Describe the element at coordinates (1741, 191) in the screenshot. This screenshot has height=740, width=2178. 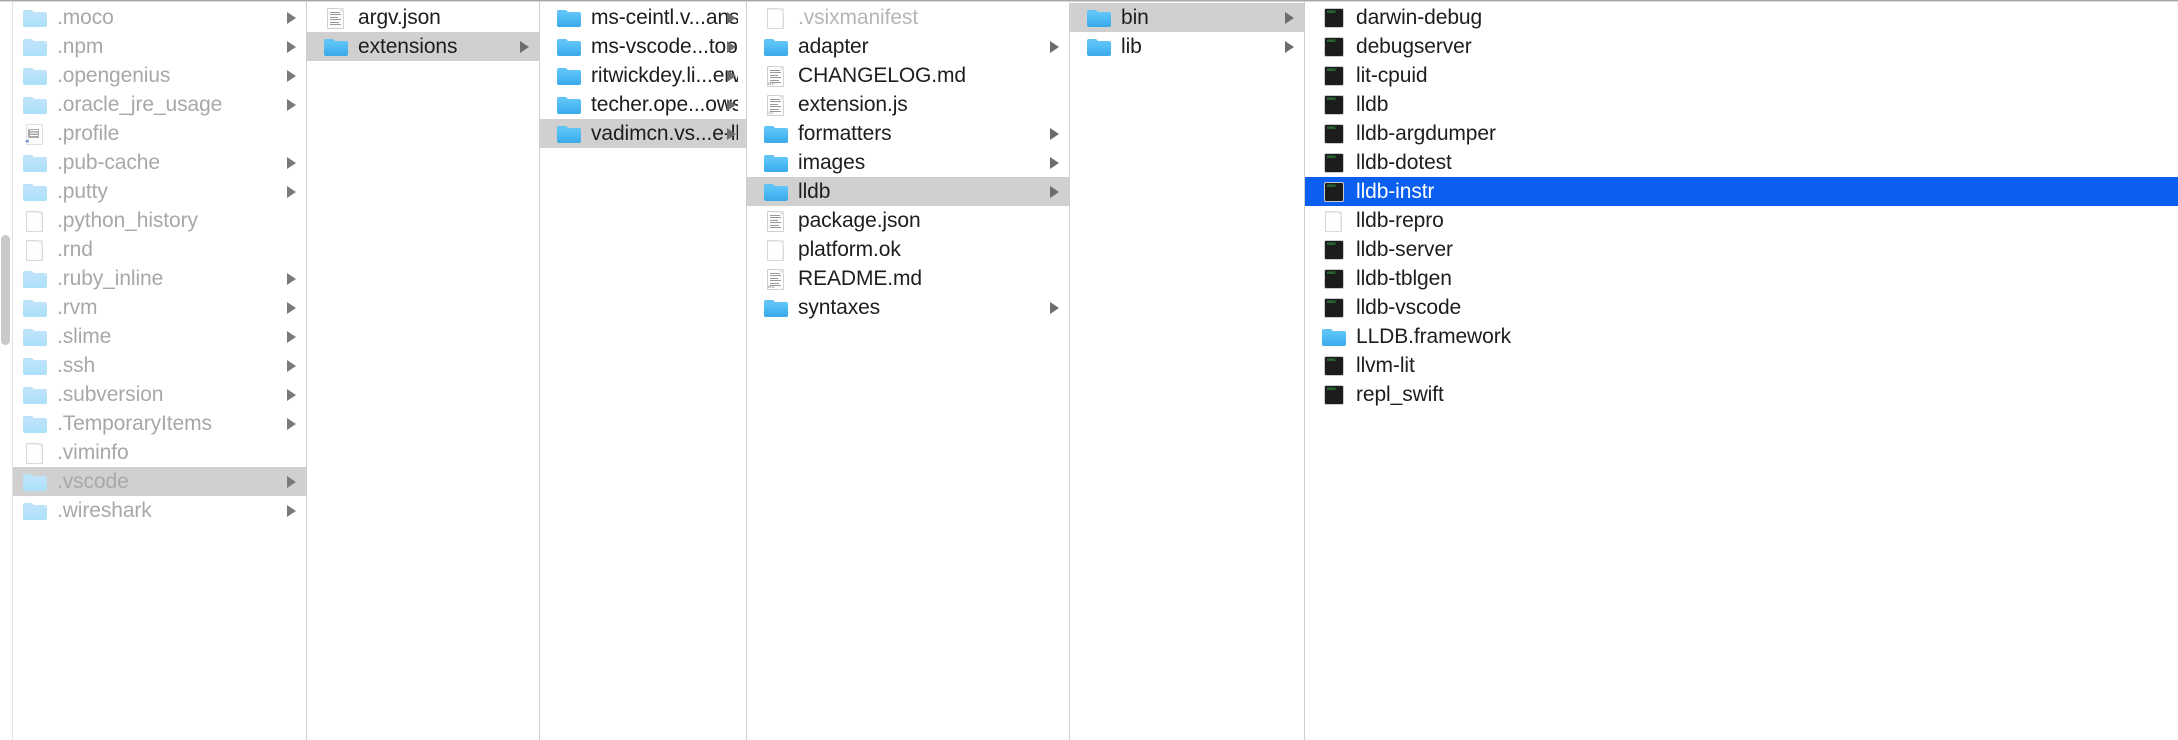
I see `file-row: lldb-instr` at that location.